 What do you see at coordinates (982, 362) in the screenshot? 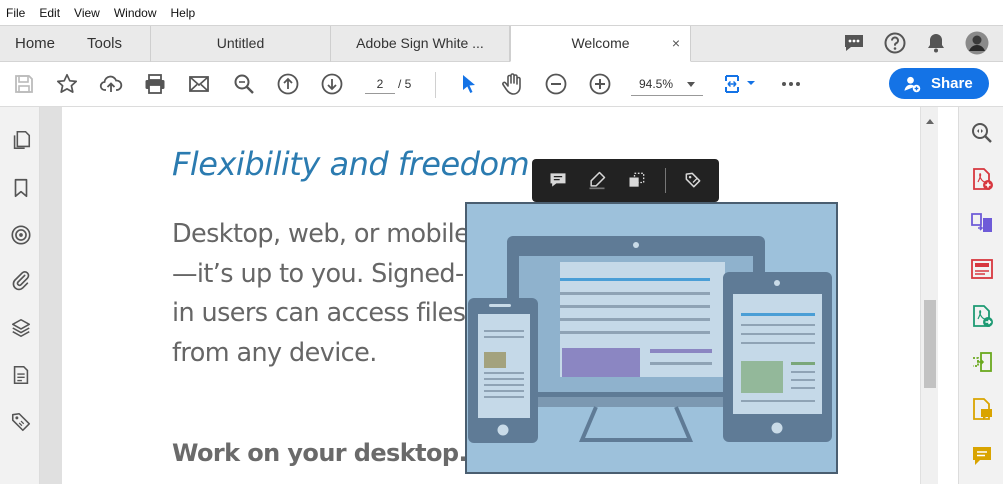
I see `edit-pdf-icon` at bounding box center [982, 362].